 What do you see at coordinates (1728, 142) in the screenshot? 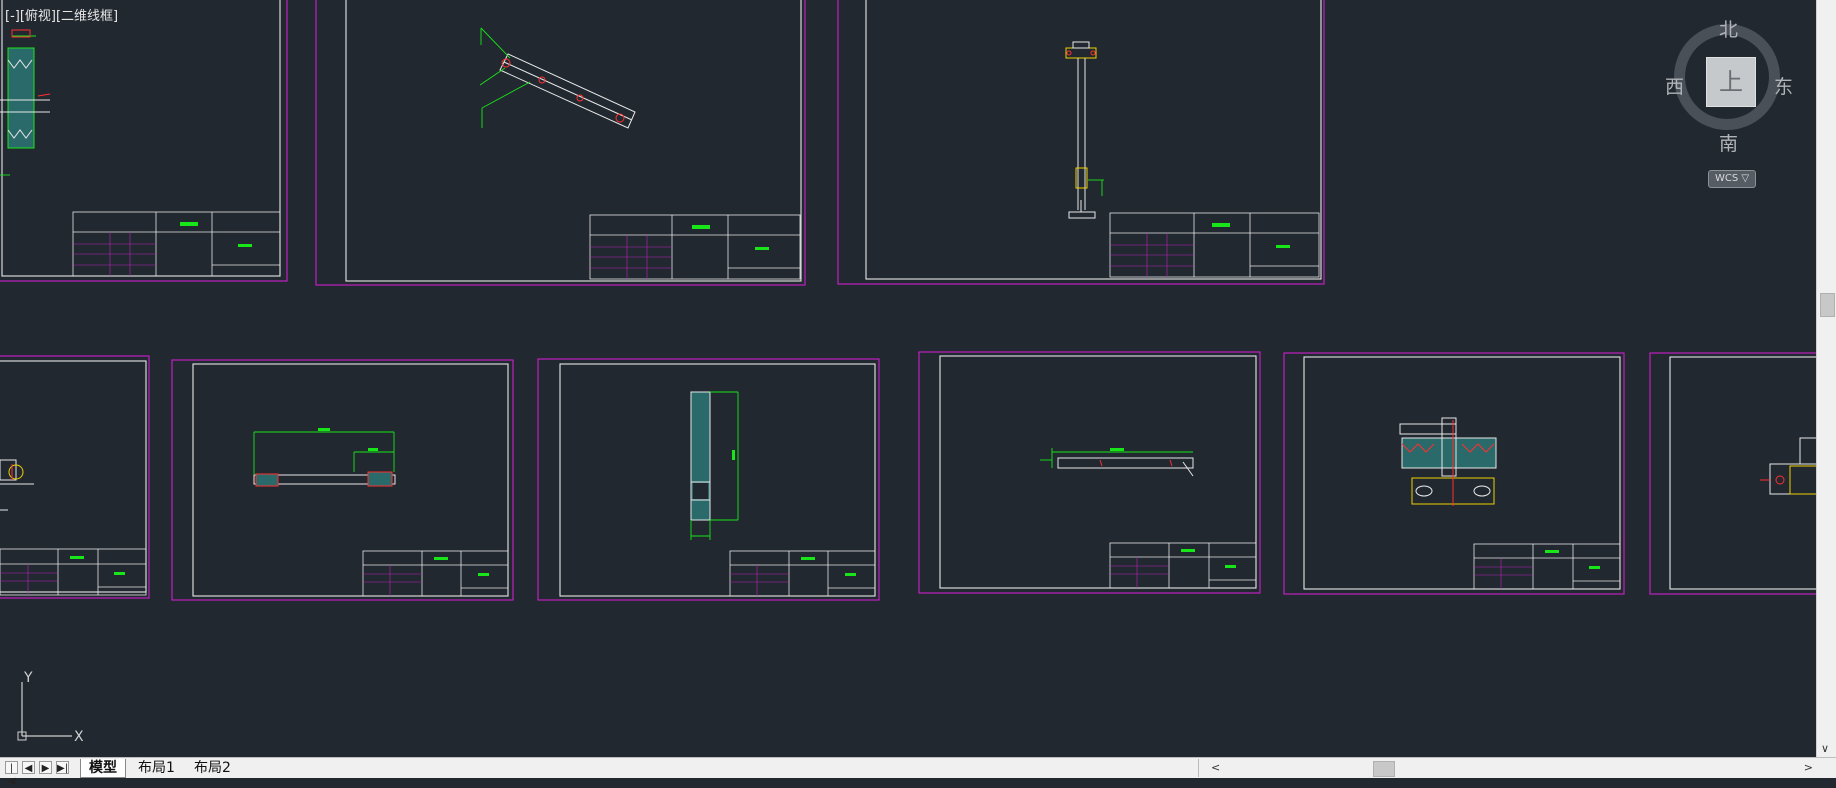
I see `compass-south: 南` at bounding box center [1728, 142].